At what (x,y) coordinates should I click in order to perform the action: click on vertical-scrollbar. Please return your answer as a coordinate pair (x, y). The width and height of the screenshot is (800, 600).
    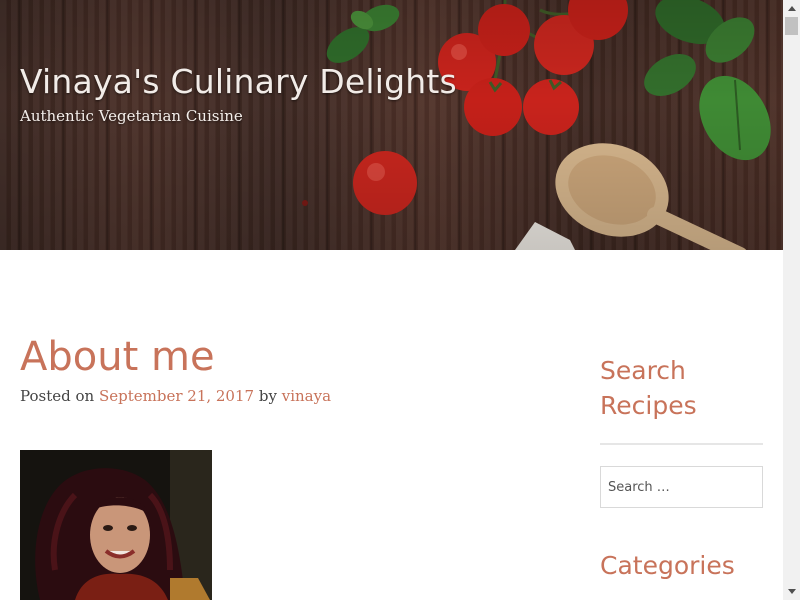
    Looking at the image, I should click on (791, 300).